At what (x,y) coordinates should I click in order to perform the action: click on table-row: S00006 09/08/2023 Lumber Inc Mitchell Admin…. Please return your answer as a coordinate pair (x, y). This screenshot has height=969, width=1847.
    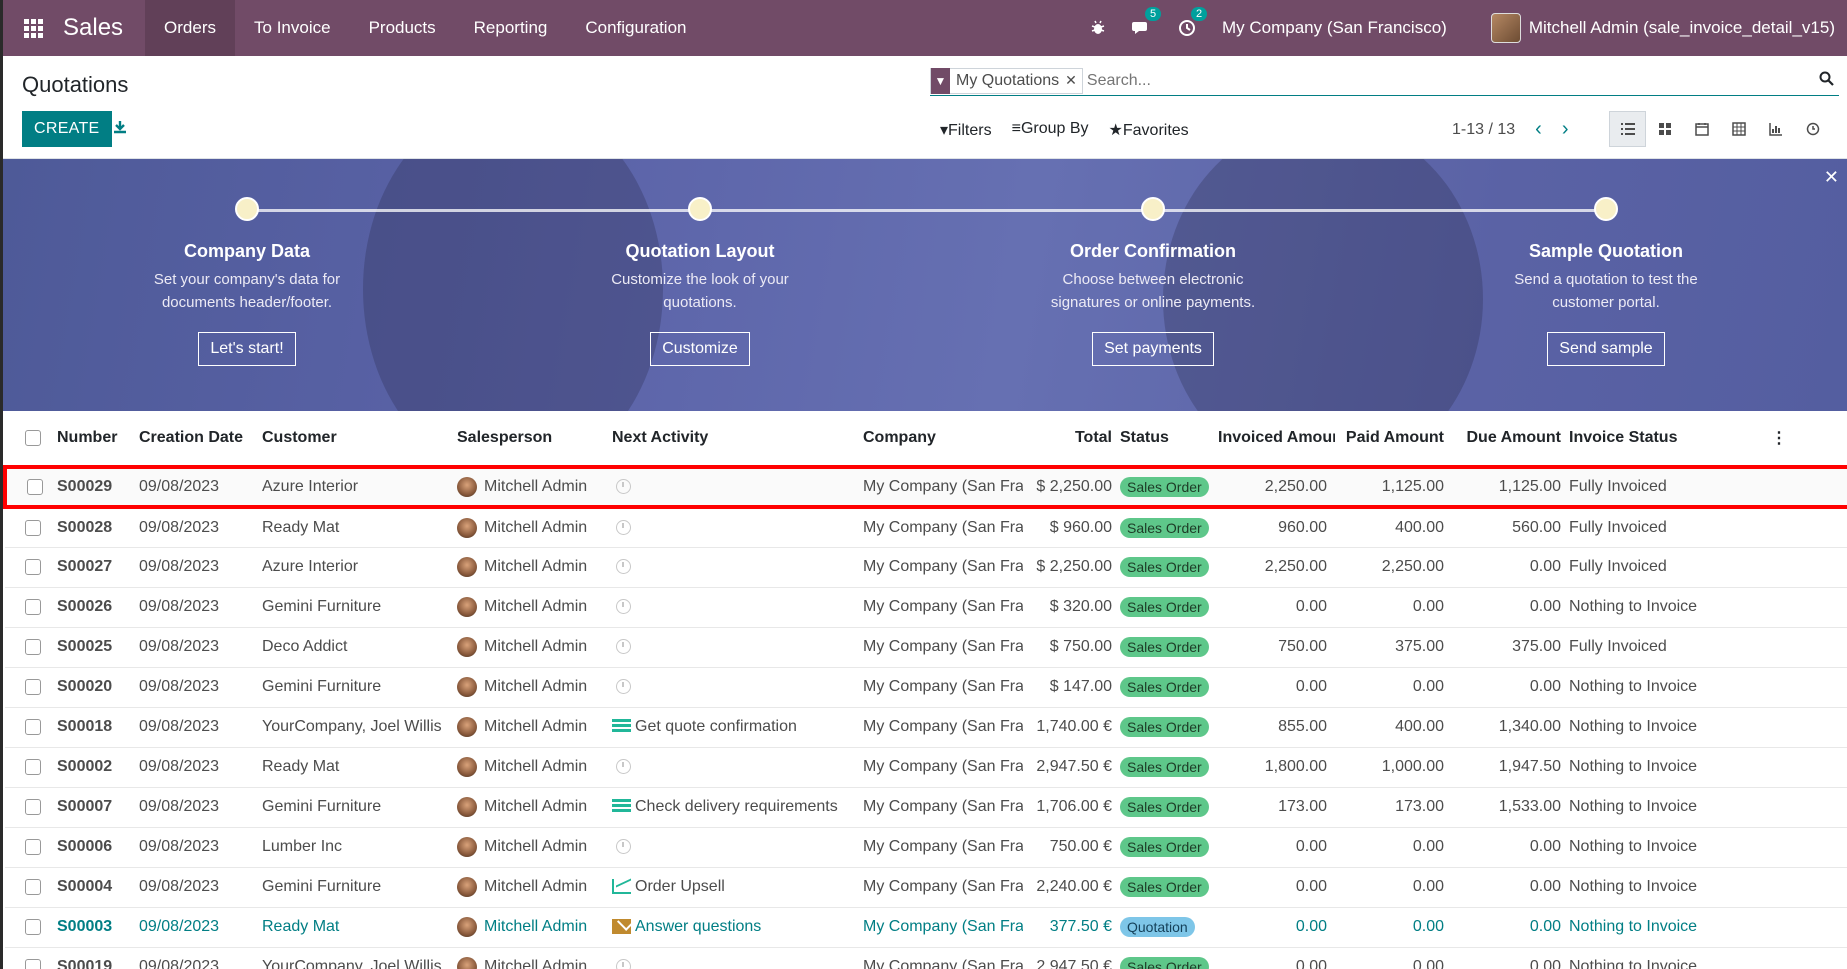
    Looking at the image, I should click on (926, 847).